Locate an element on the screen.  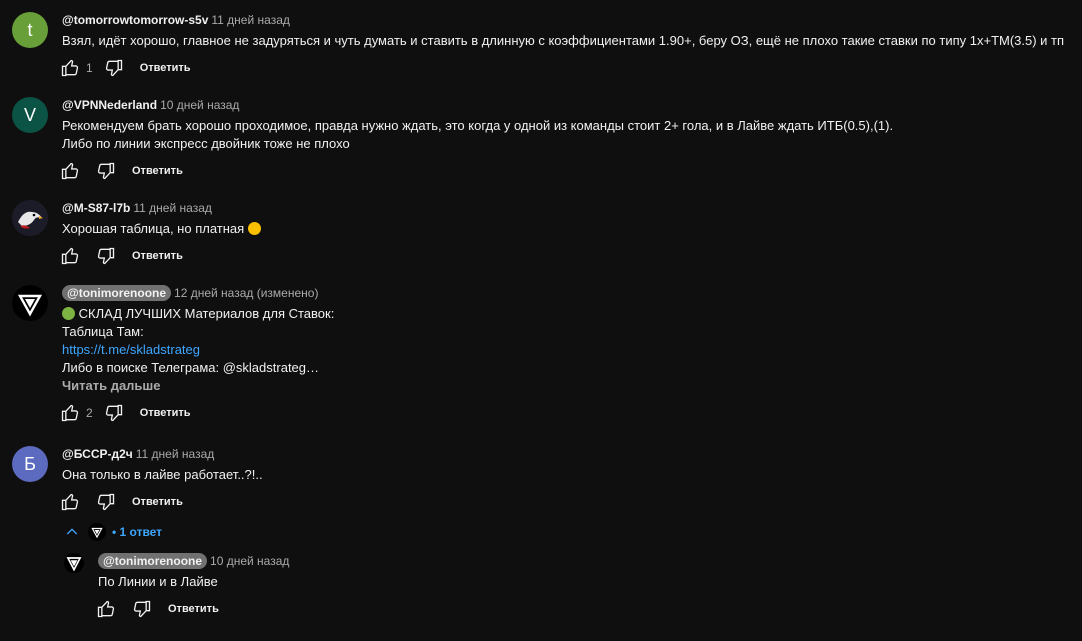
replies-count: • 1 ответ is located at coordinates (137, 532).